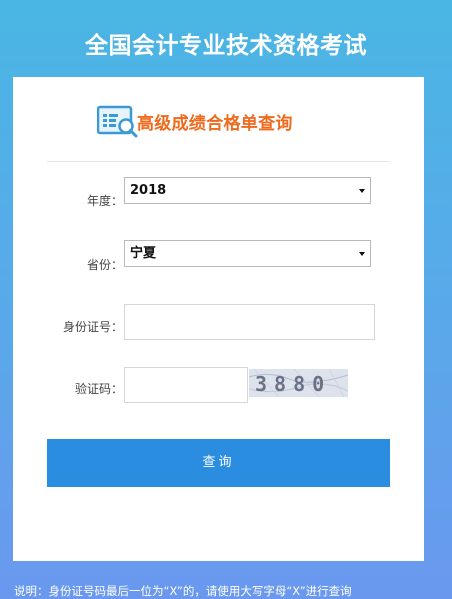 This screenshot has width=452, height=599. I want to click on year-label: 年度：, so click(104, 201).